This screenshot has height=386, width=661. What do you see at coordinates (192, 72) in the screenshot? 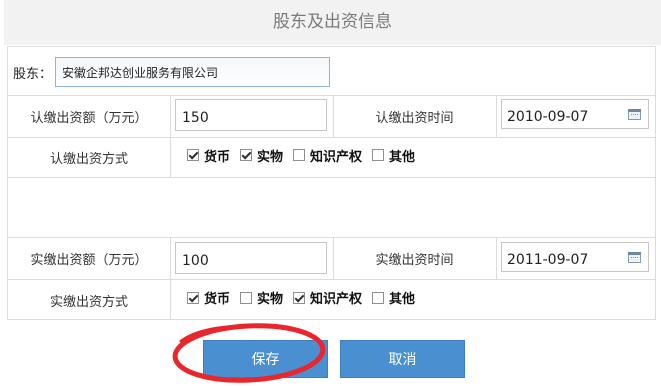
I see `shareholder-input` at bounding box center [192, 72].